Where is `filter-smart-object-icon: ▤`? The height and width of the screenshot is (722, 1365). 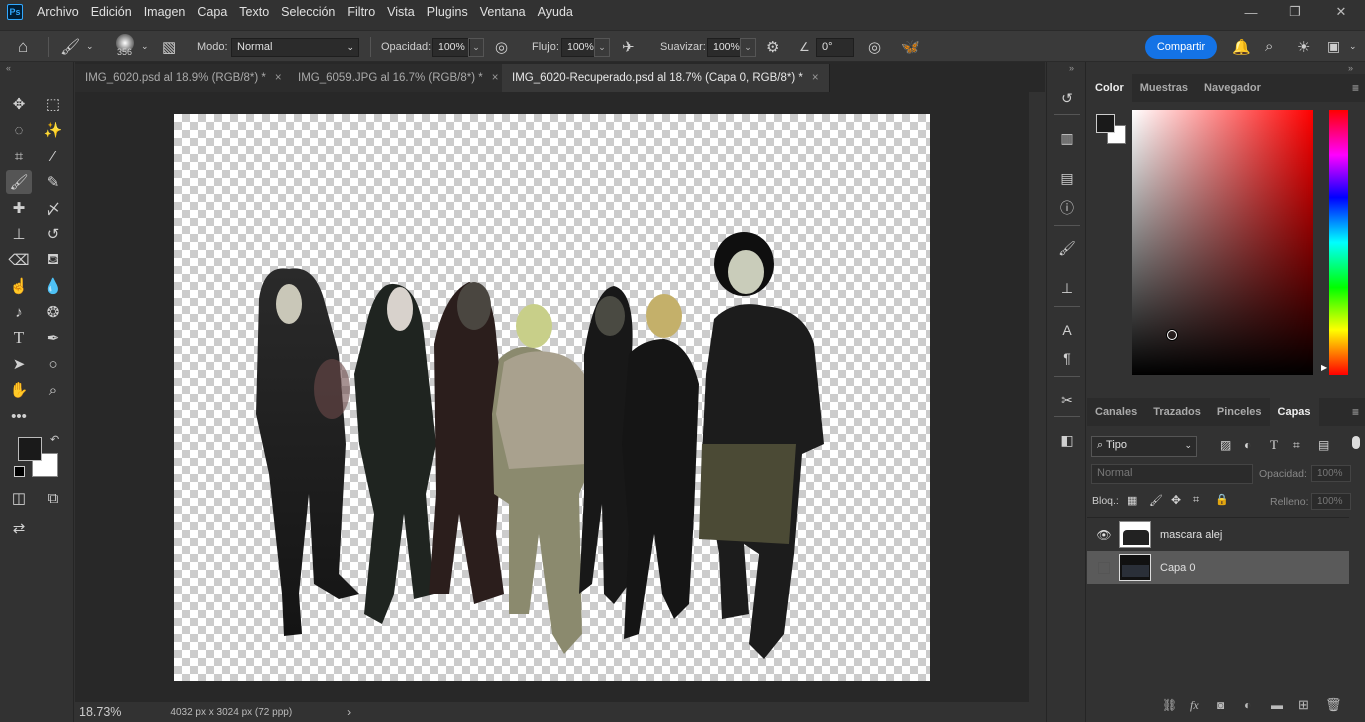 filter-smart-object-icon: ▤ is located at coordinates (1323, 445).